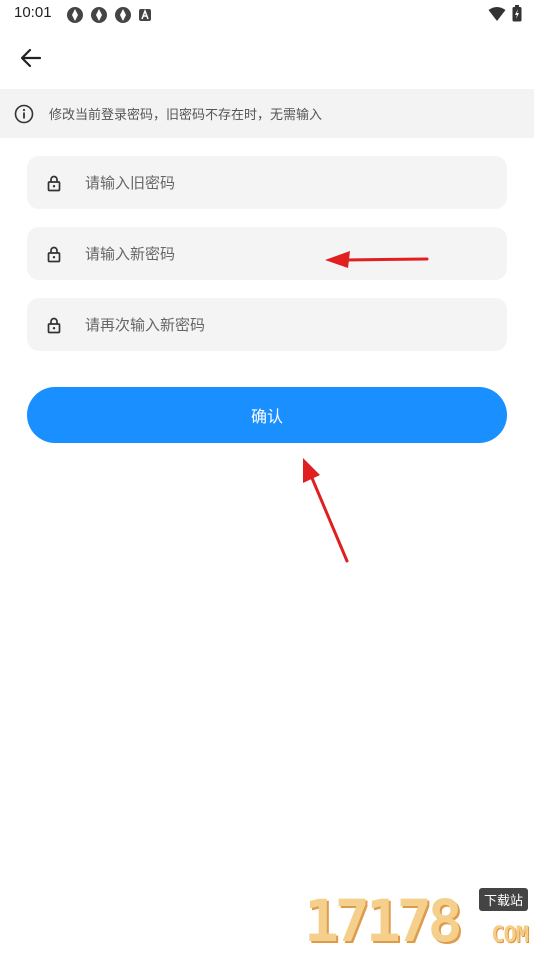 The height and width of the screenshot is (955, 534). I want to click on confirm-password-input, so click(265, 324).